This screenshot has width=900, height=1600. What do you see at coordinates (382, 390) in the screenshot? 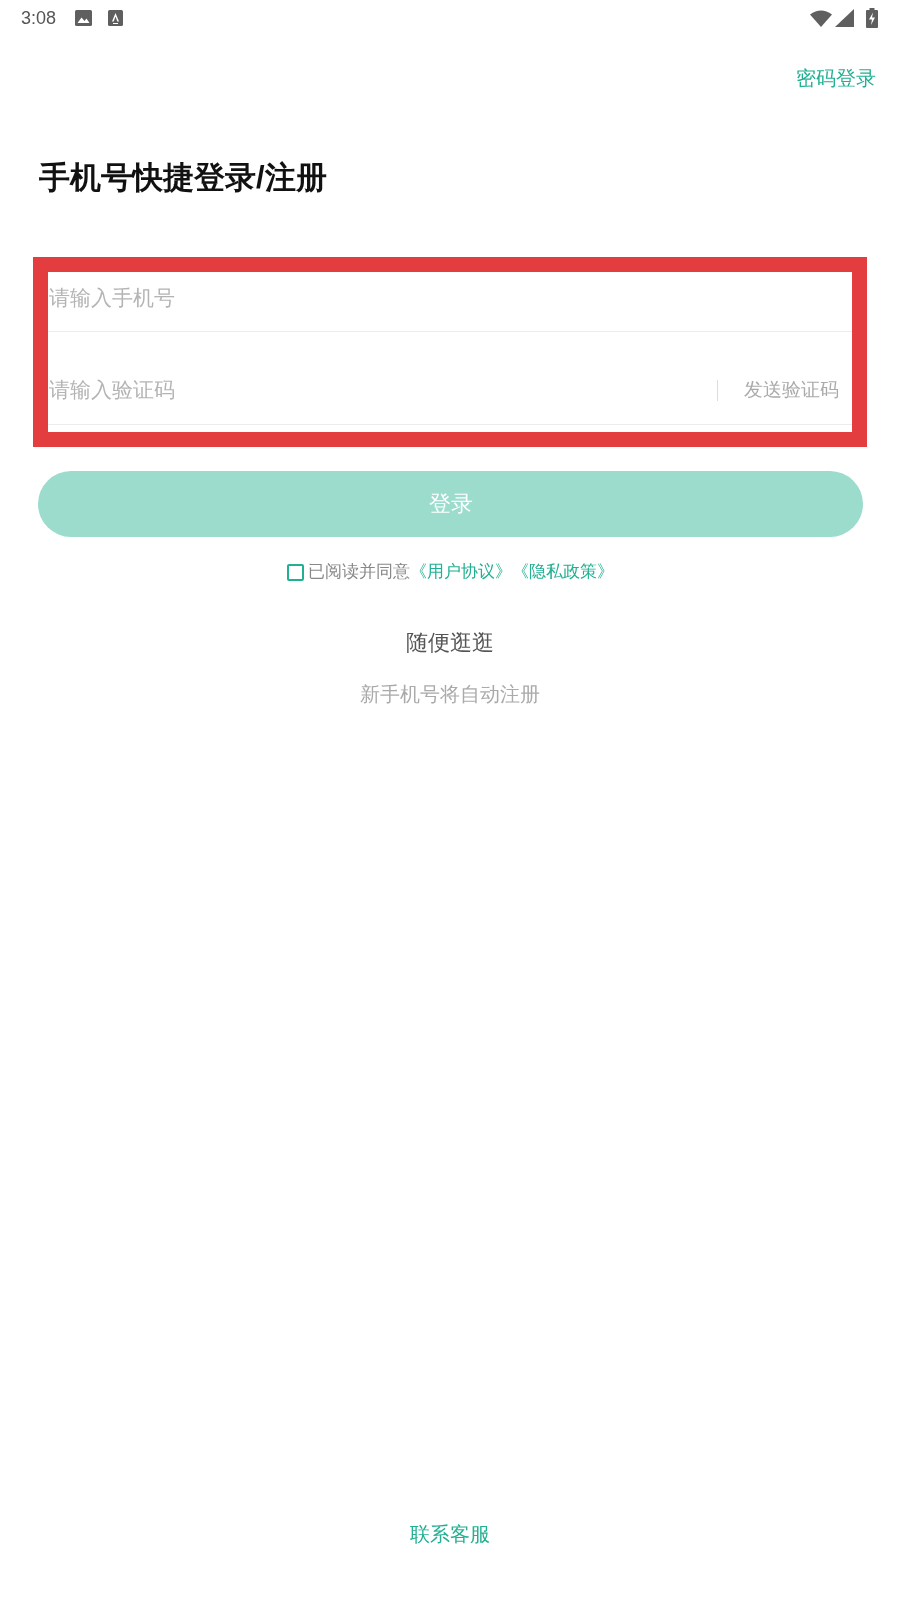
I see `code-input: 请输入验证码` at bounding box center [382, 390].